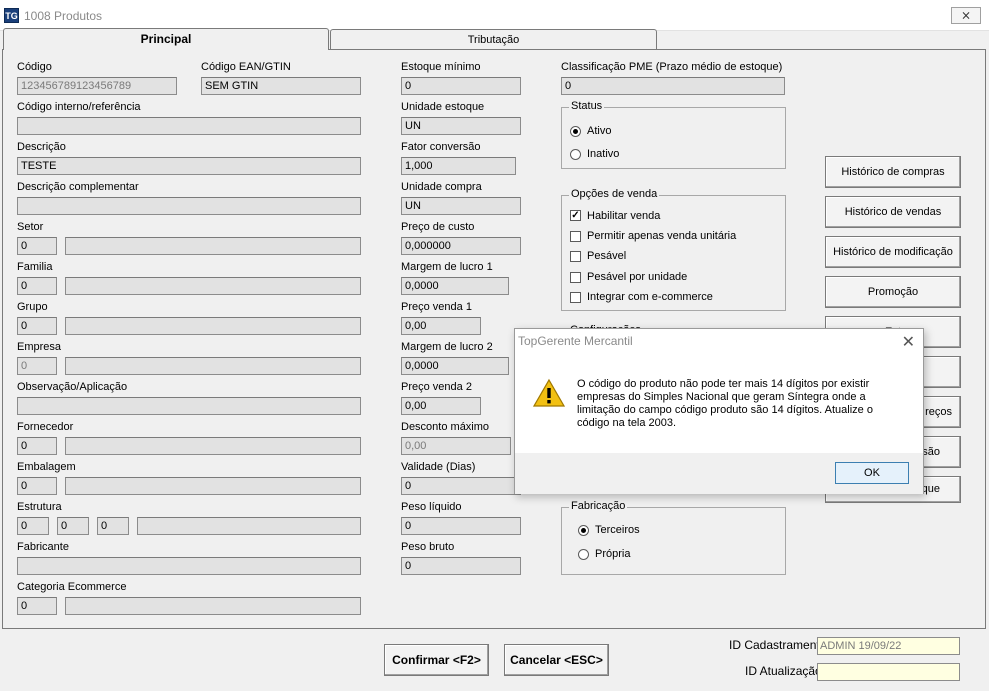  Describe the element at coordinates (888, 672) in the screenshot. I see `id-atualizacao-field` at that location.